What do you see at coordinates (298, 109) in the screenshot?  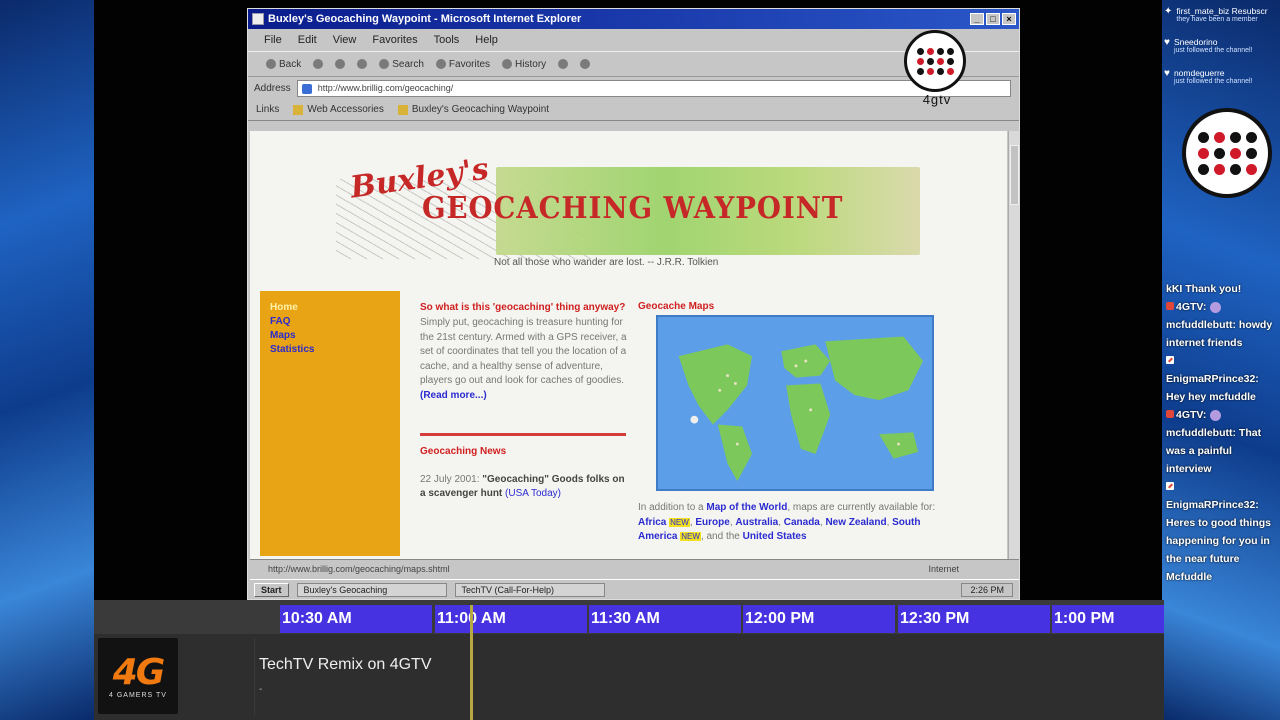 I see `folder-icon` at bounding box center [298, 109].